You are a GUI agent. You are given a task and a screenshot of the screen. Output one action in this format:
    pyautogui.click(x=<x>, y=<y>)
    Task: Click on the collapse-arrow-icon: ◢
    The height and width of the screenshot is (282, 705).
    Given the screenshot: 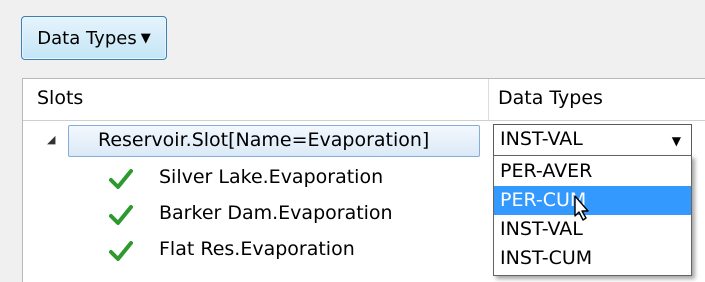 What is the action you would take?
    pyautogui.click(x=51, y=139)
    